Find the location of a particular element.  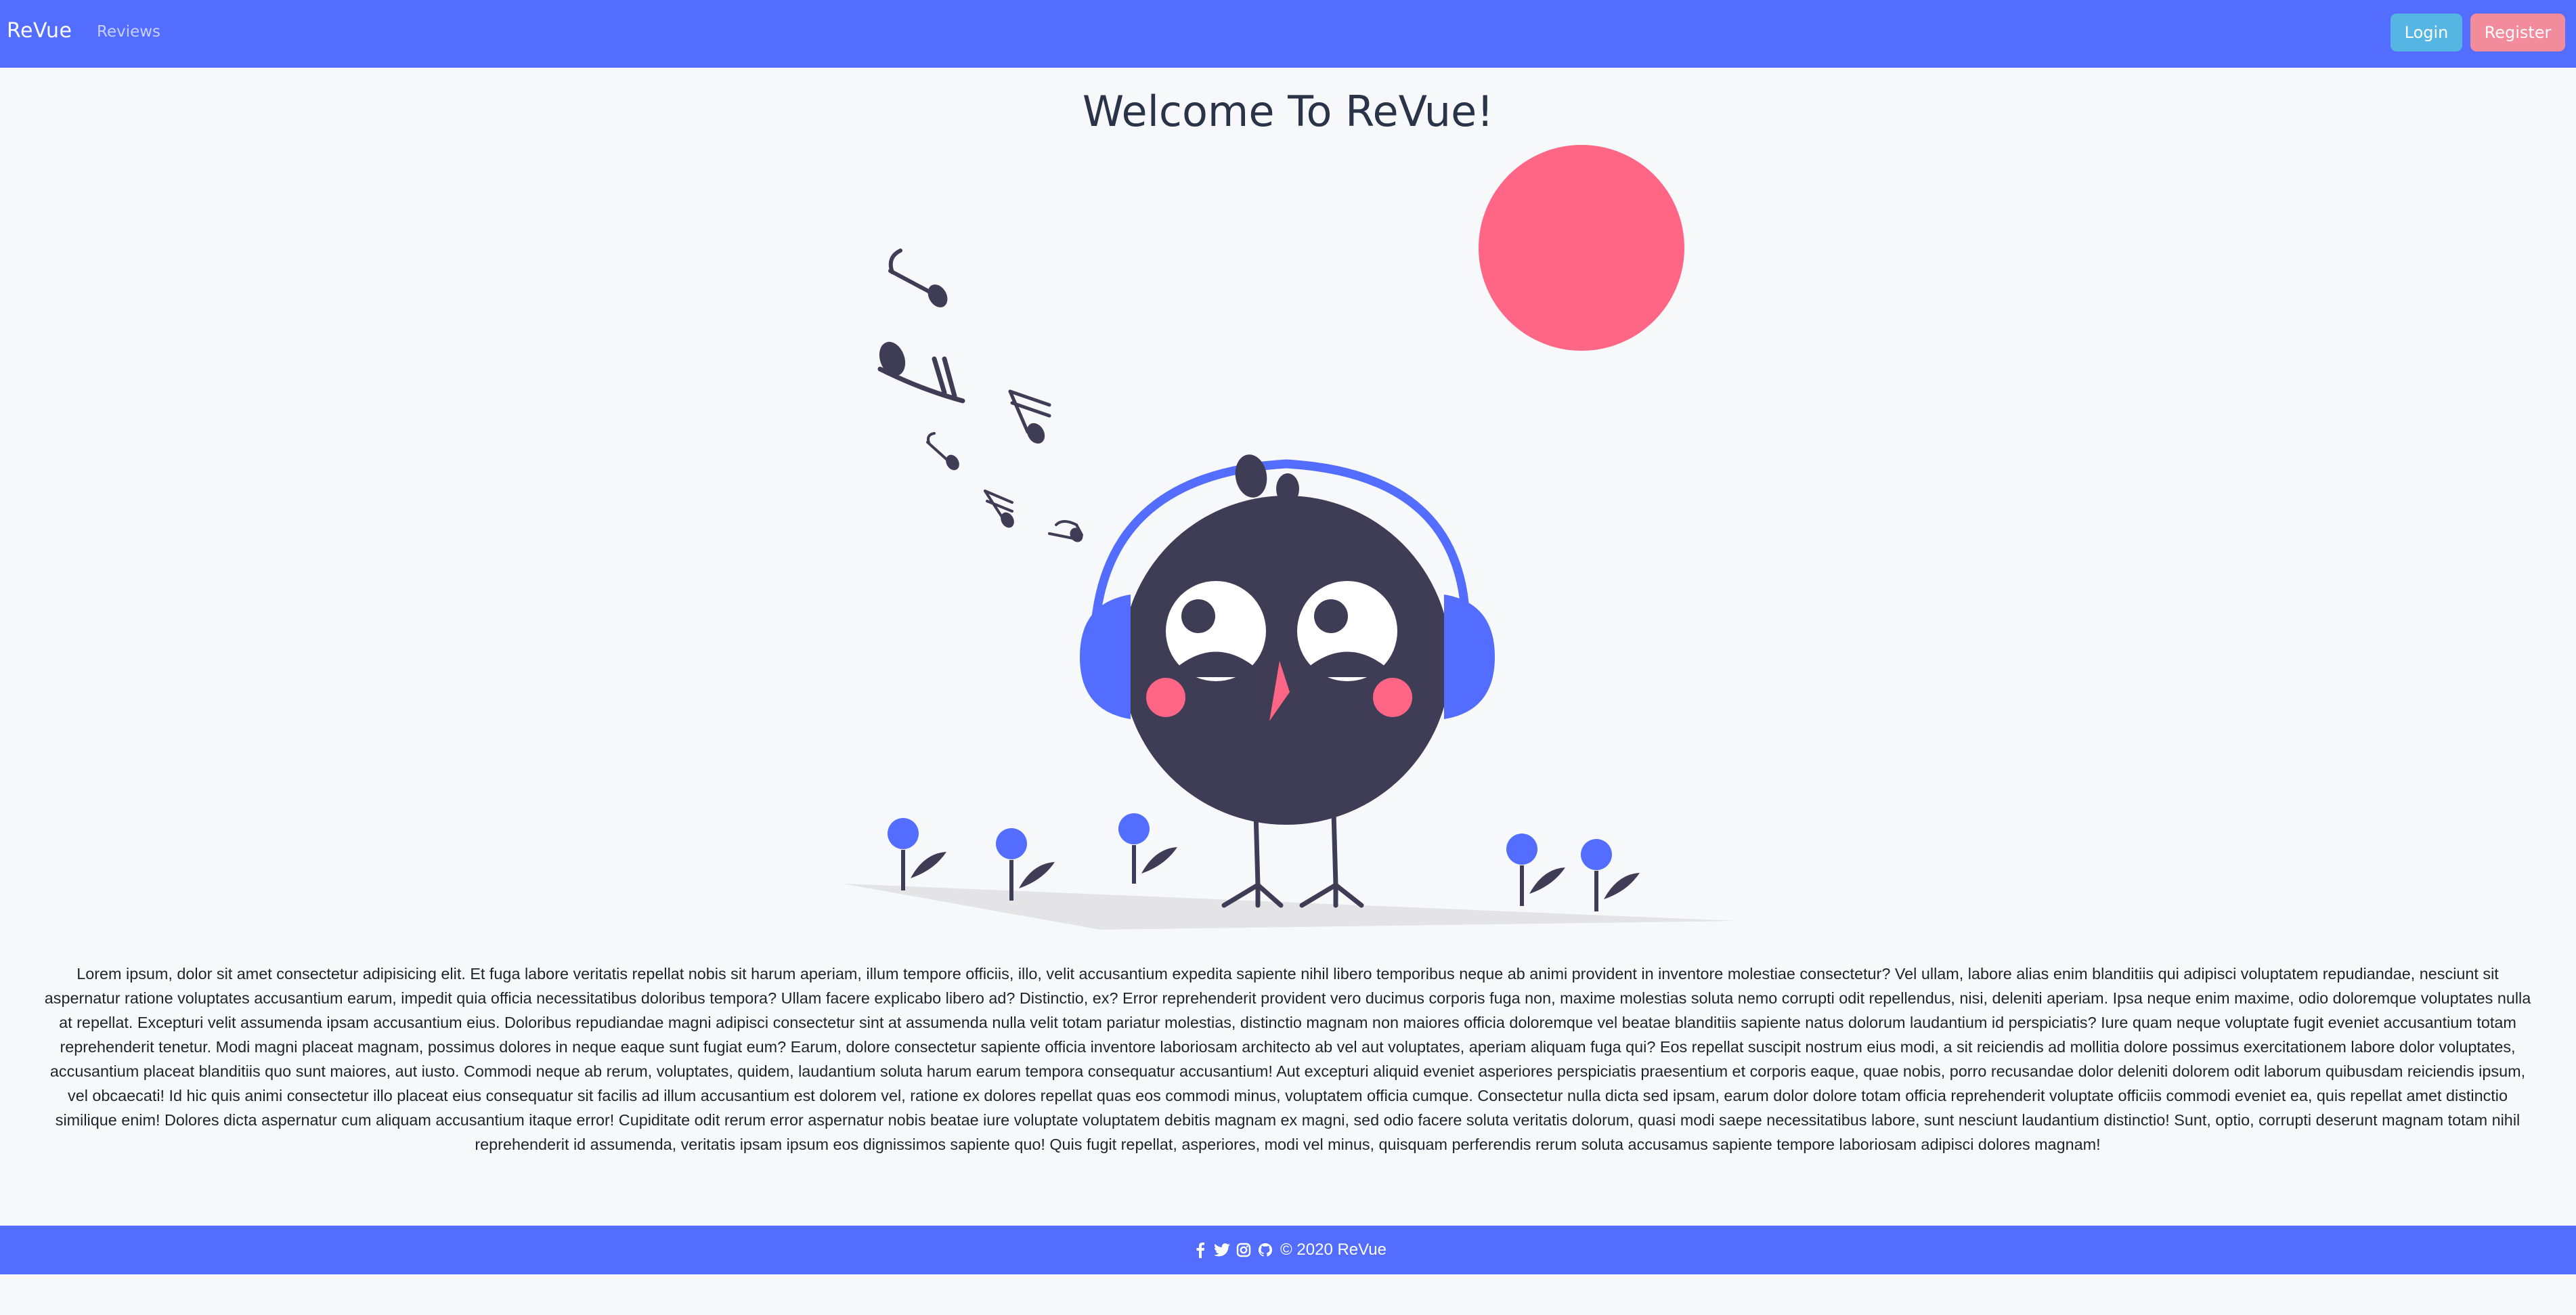

left-cheek is located at coordinates (1165, 697).